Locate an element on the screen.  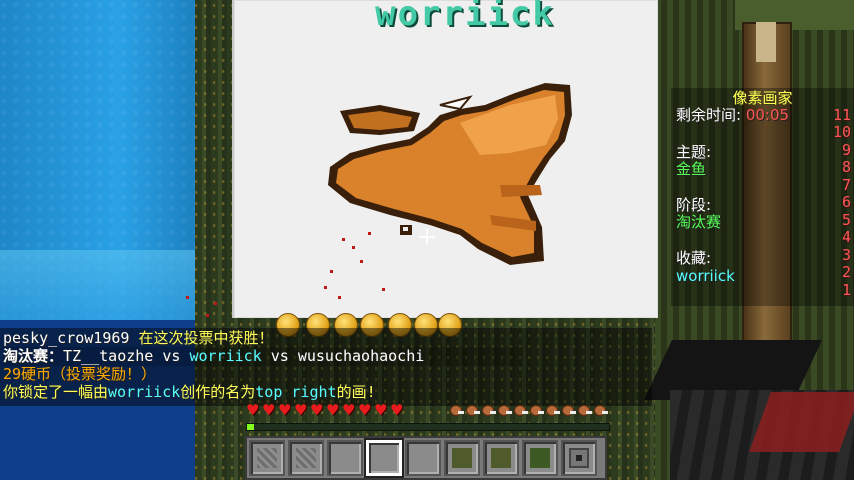
fish-white-stroke is located at coordinates (456, 103).